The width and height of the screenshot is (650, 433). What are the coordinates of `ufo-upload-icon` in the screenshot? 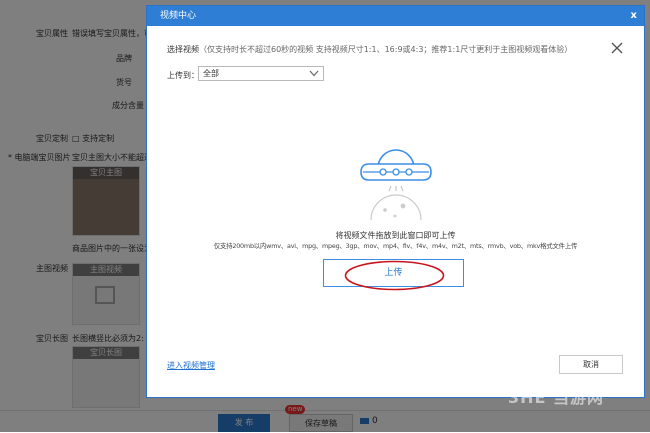 It's located at (396, 184).